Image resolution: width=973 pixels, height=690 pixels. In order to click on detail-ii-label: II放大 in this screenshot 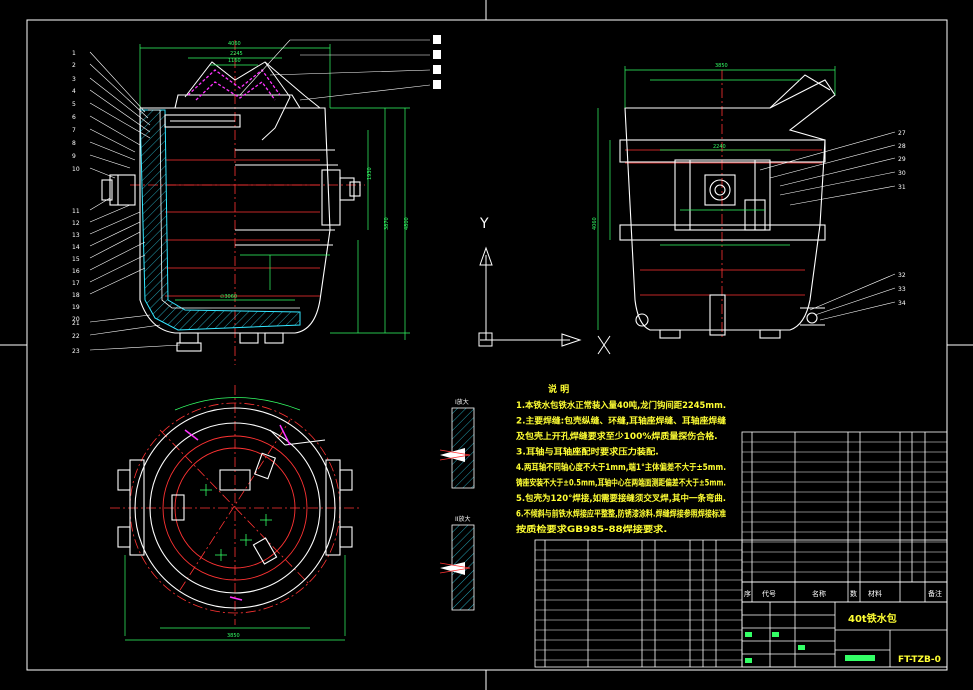, I will do `click(463, 519)`.